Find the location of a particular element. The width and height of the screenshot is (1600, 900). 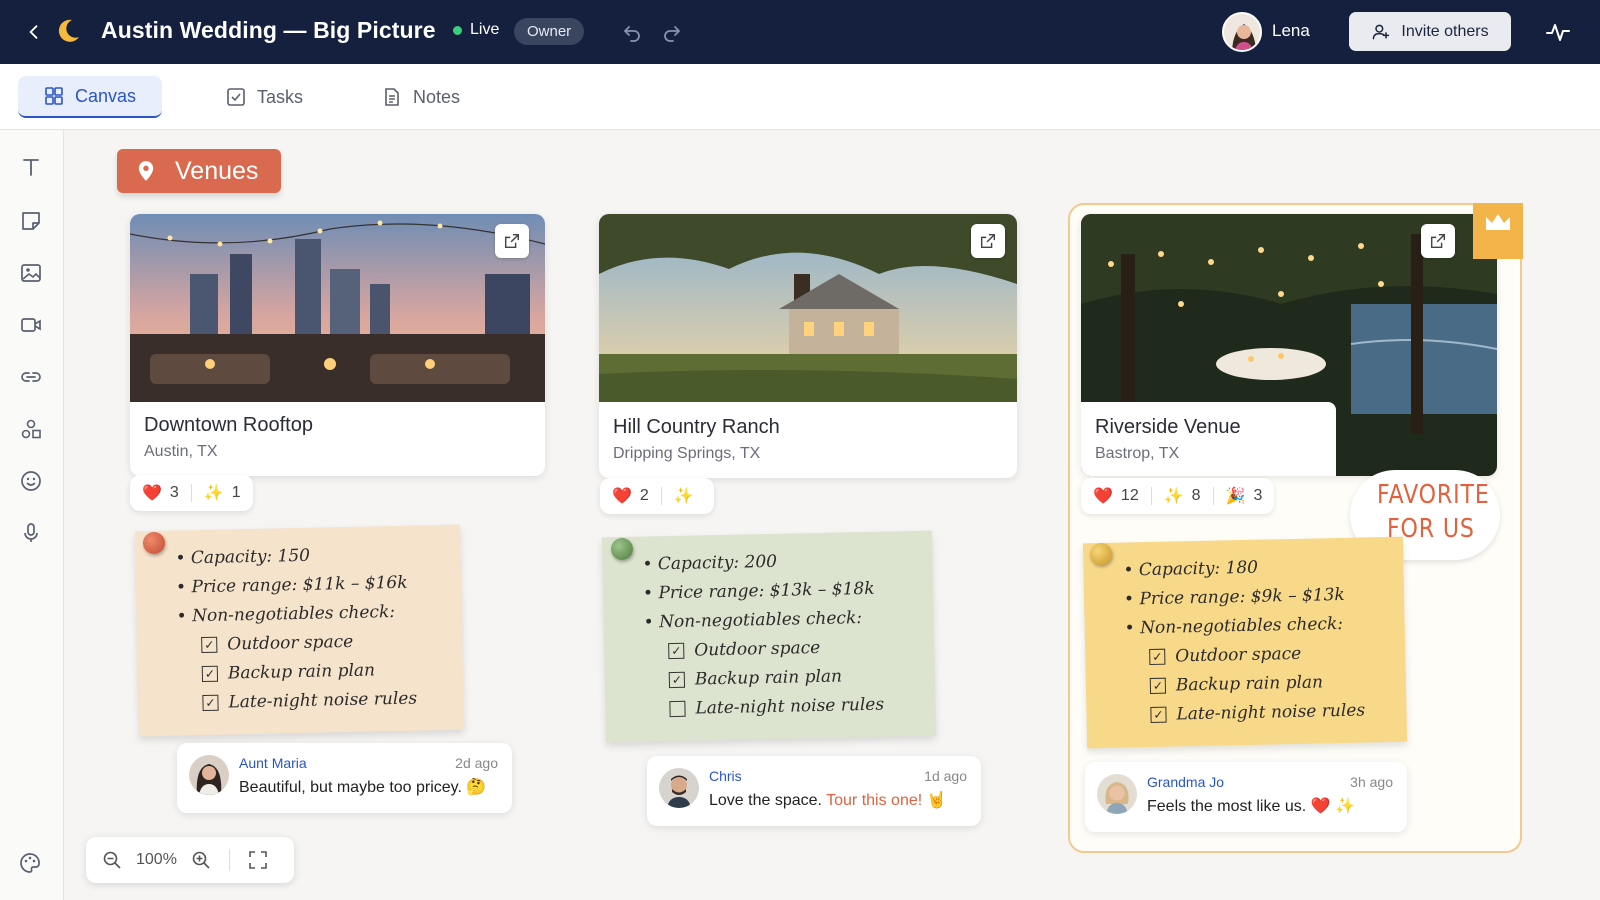

comment-author: Grandma Jo is located at coordinates (1185, 782).